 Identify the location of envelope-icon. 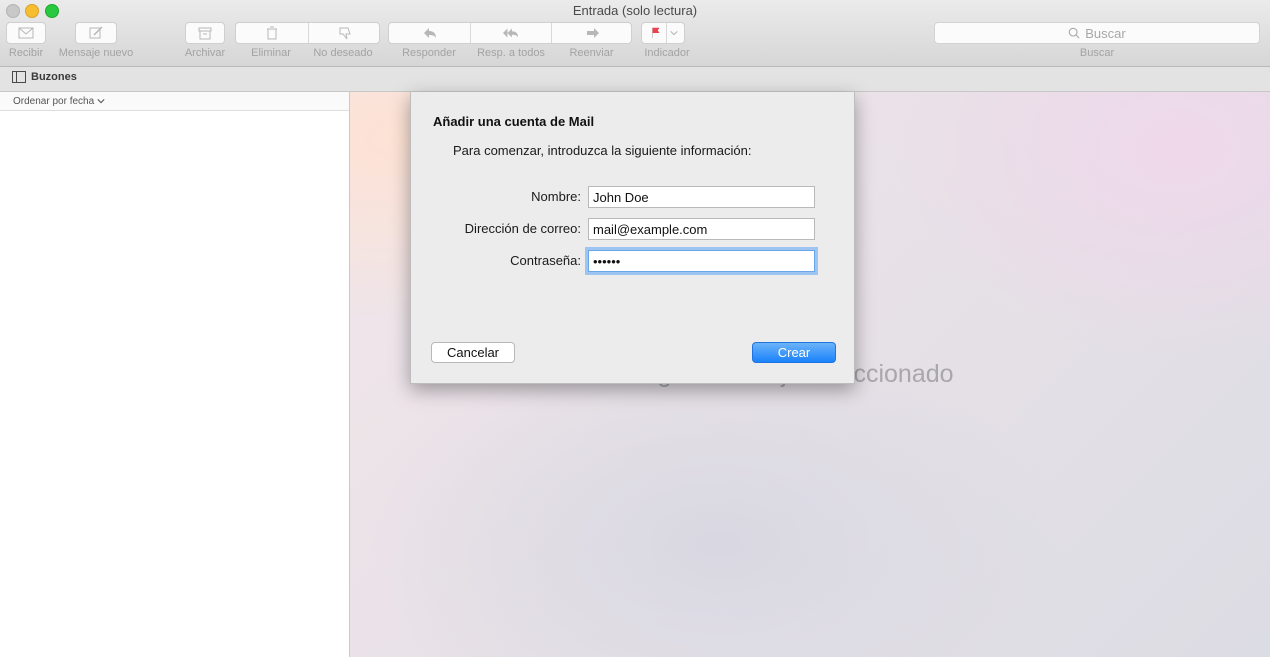
(26, 33).